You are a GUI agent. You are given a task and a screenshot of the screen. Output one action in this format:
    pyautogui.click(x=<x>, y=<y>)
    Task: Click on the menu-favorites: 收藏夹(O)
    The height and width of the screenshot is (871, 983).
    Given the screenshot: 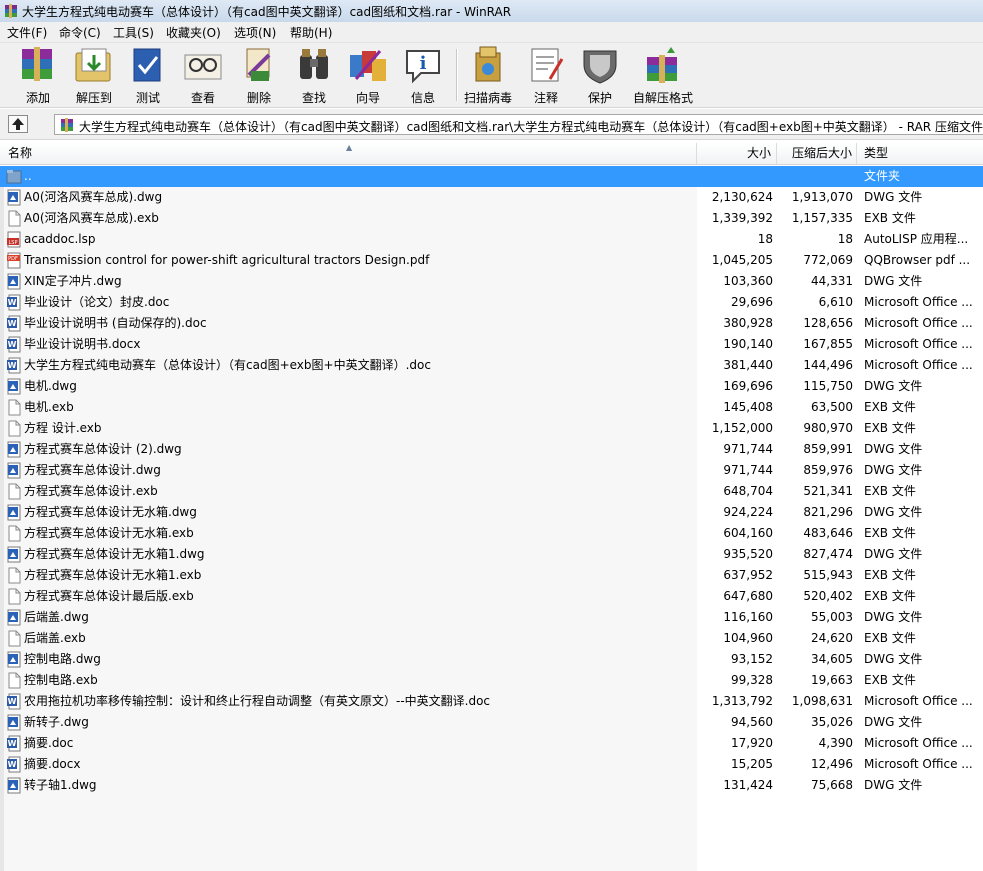 What is the action you would take?
    pyautogui.click(x=193, y=32)
    